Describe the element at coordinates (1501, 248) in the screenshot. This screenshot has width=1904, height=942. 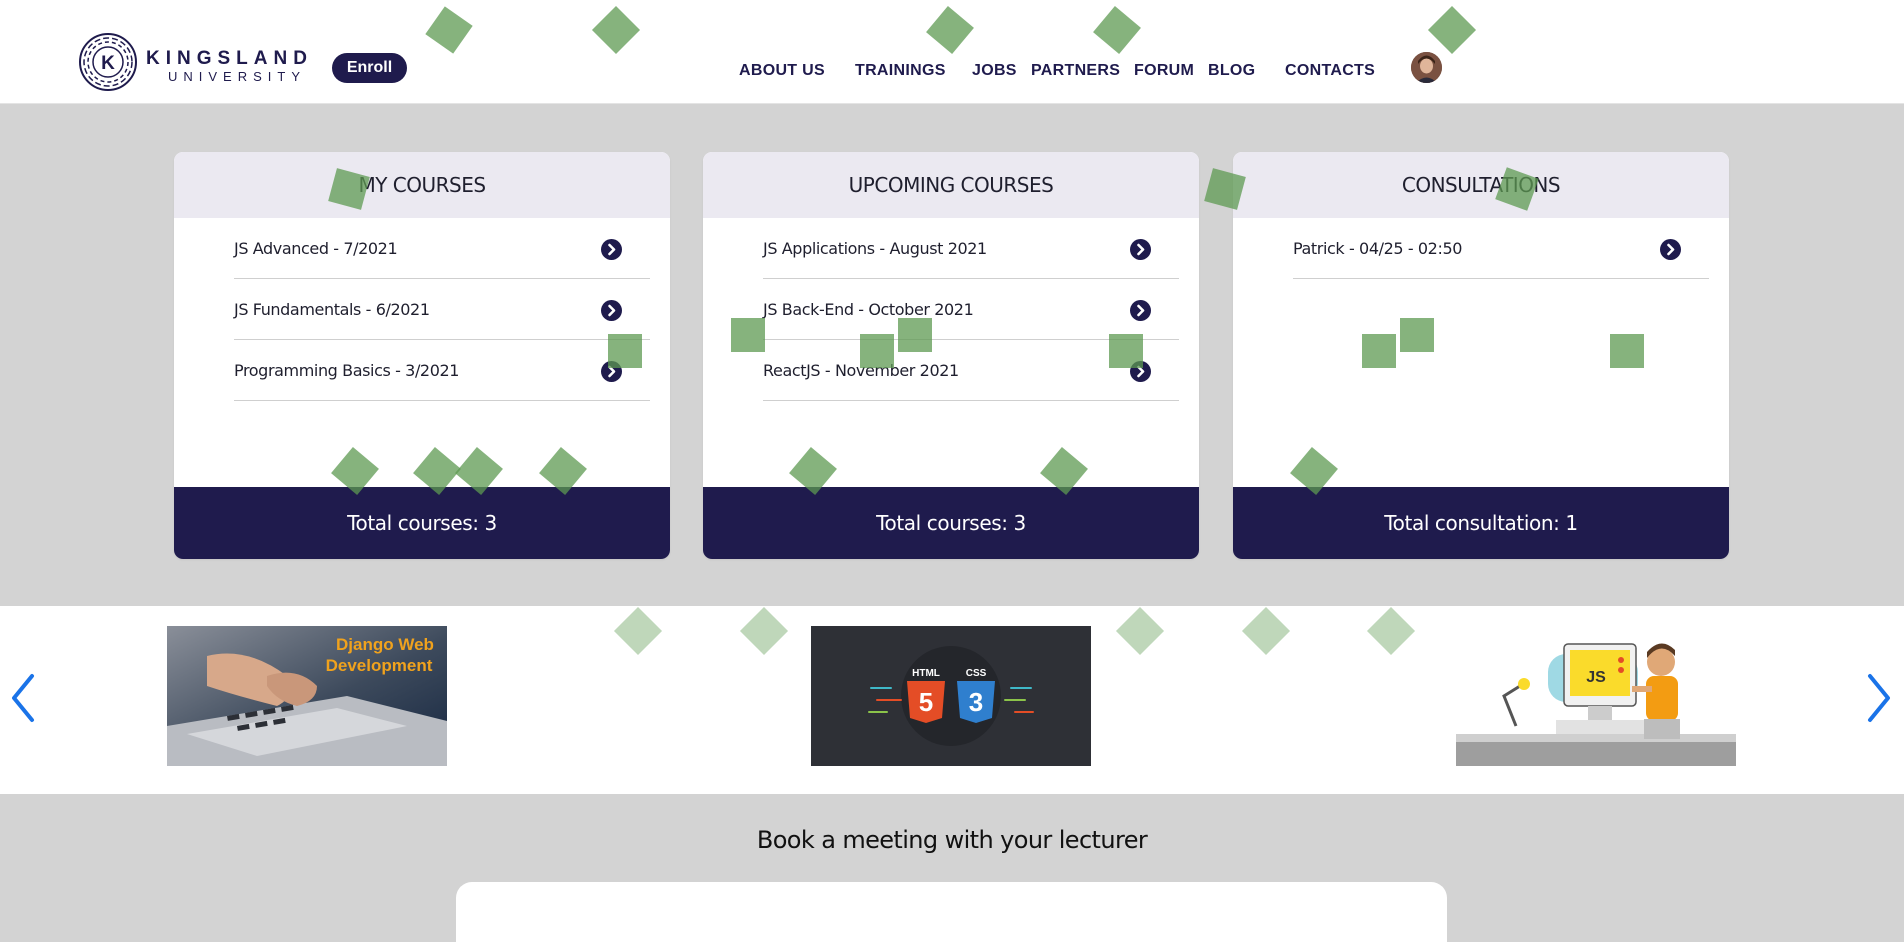
I see `consultation-row: Patrick - 04/25 - 02:50` at that location.